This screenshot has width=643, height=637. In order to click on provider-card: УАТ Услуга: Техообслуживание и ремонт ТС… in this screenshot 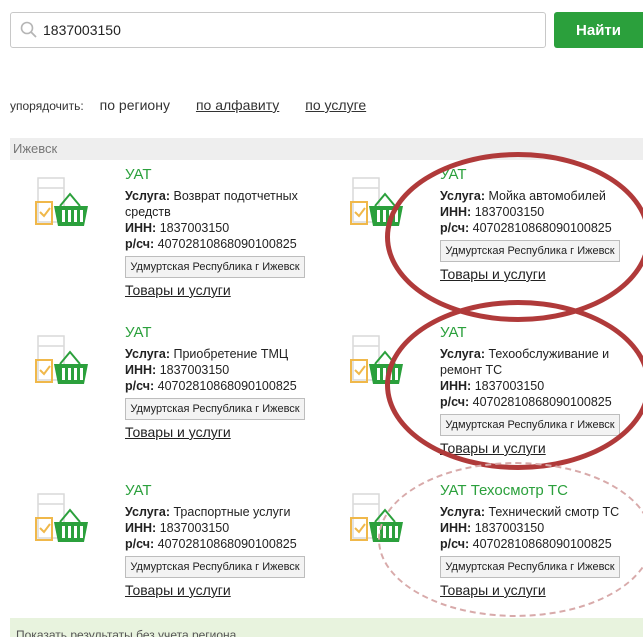, I will do `click(482, 401)`.